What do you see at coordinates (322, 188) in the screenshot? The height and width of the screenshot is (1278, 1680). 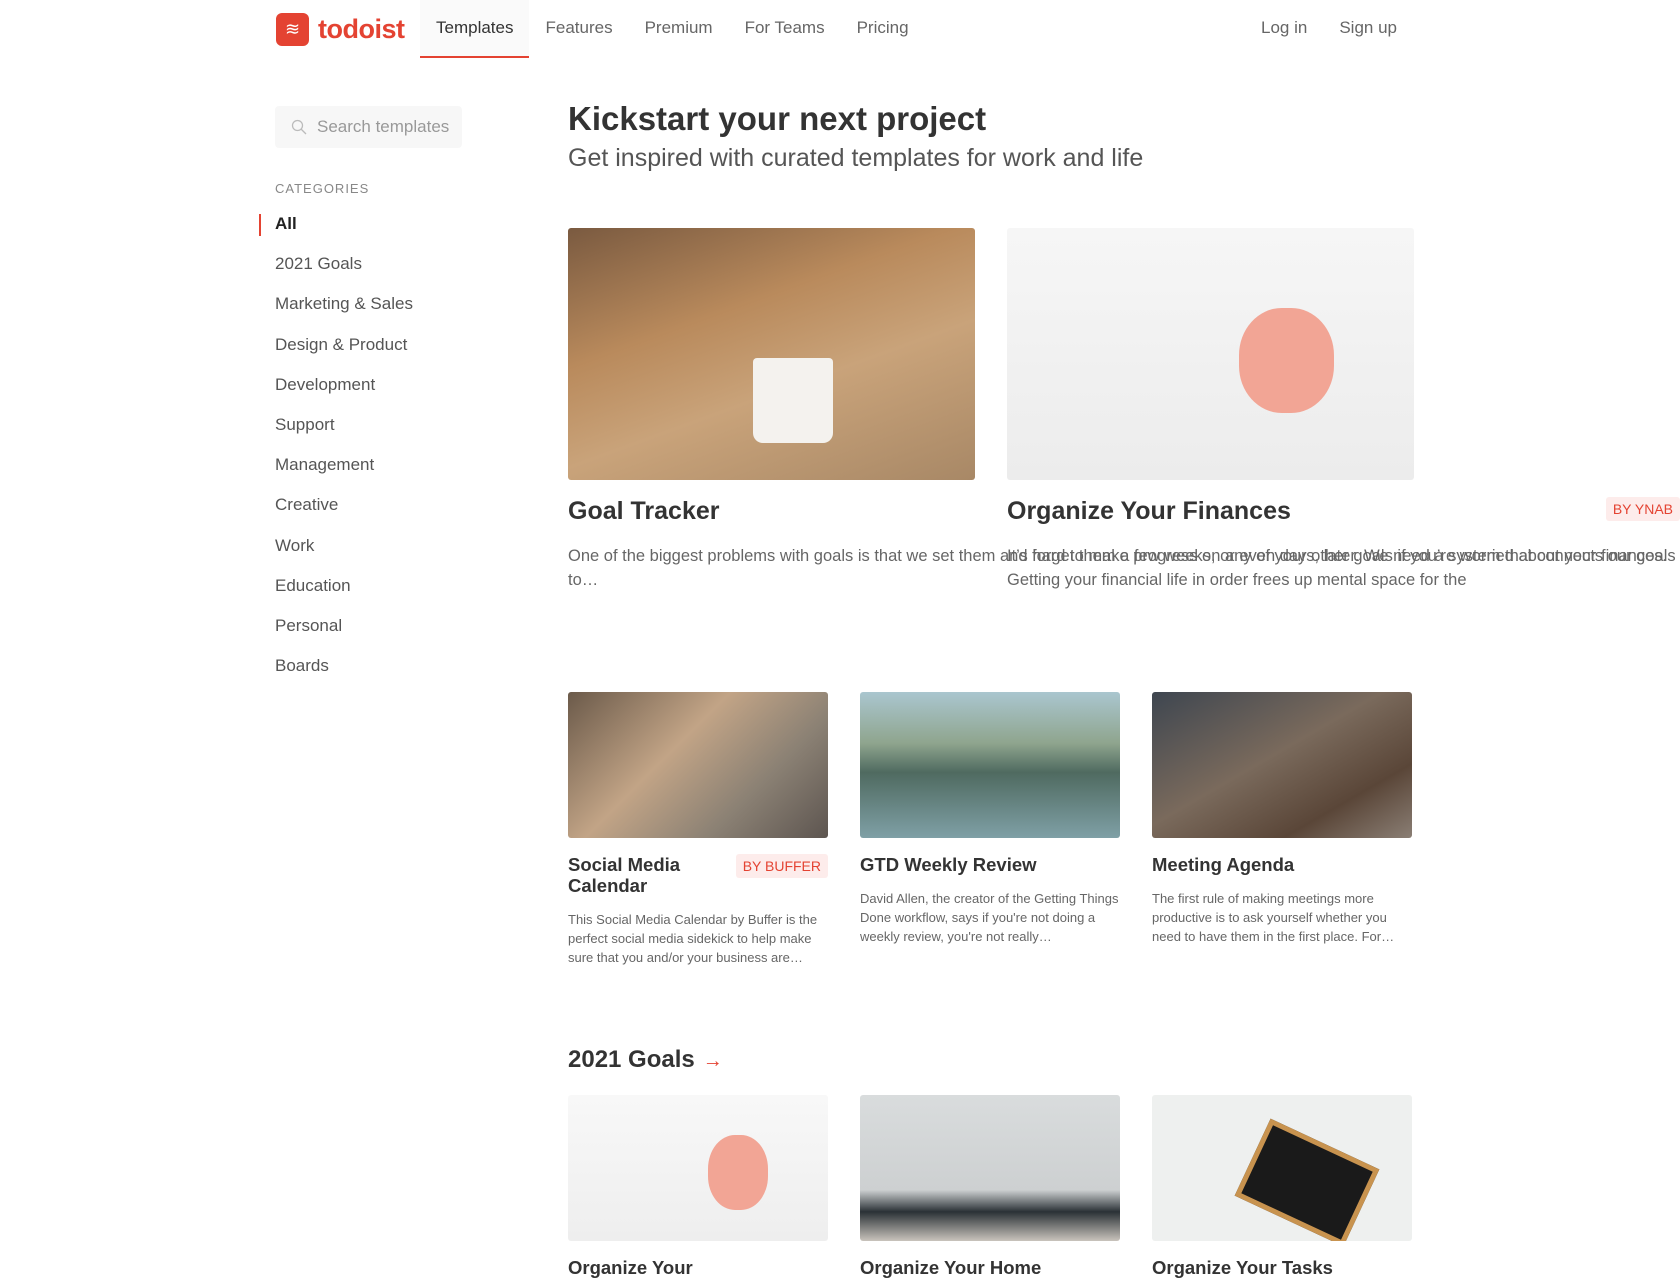 I see `categories-heading: CATEGORIES` at bounding box center [322, 188].